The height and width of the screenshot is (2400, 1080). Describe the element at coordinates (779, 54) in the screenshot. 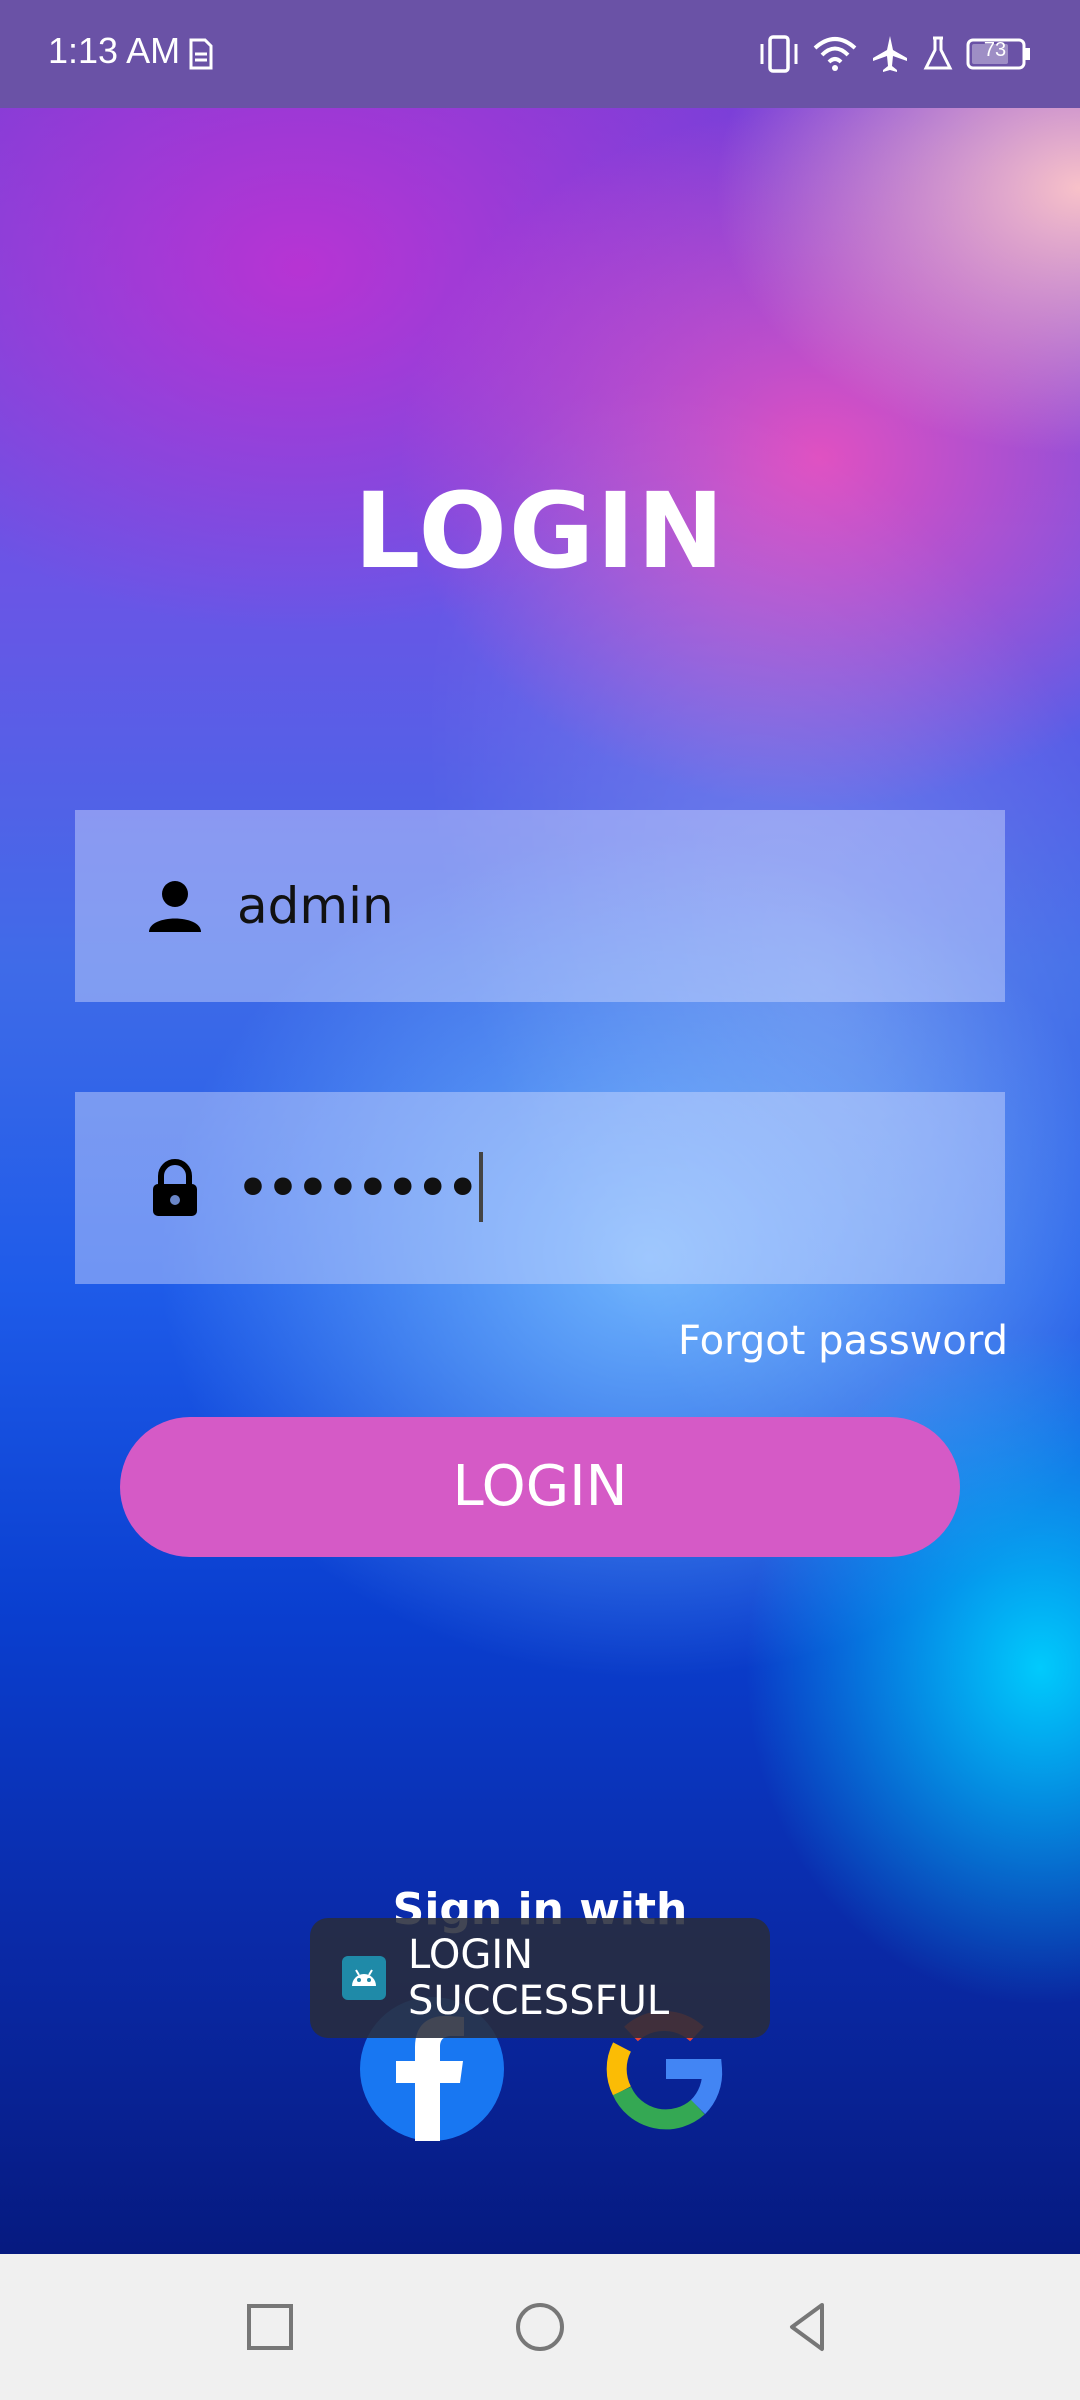

I see `vibrate-icon` at that location.